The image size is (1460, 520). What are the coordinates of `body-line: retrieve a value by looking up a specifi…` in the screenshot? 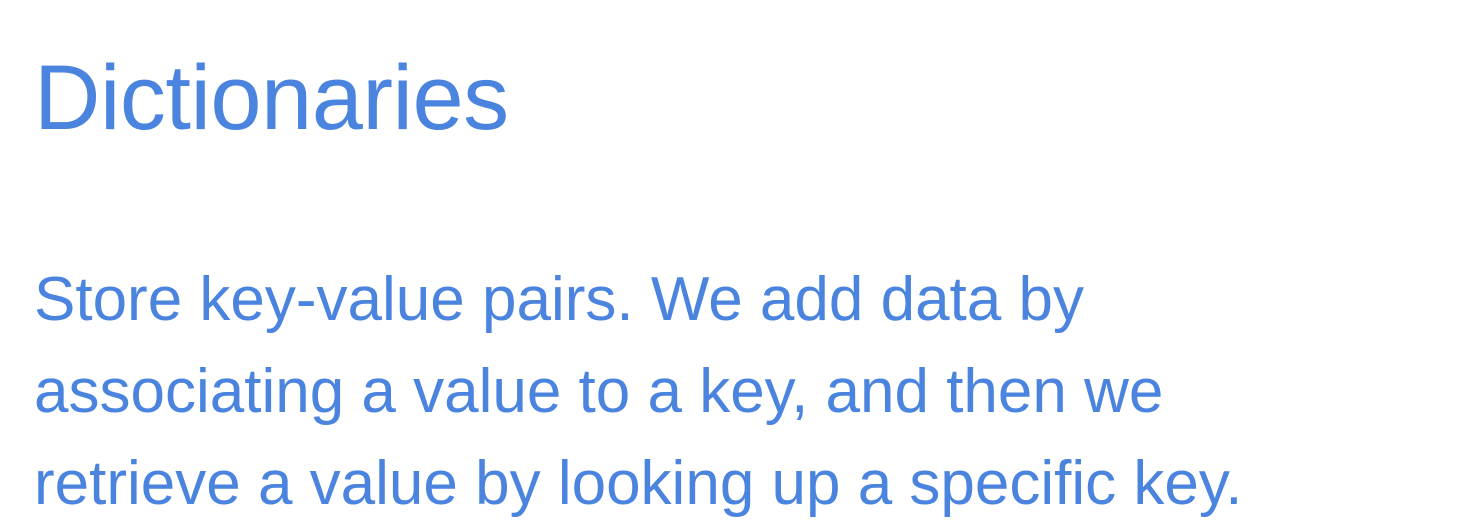 It's located at (638, 483).